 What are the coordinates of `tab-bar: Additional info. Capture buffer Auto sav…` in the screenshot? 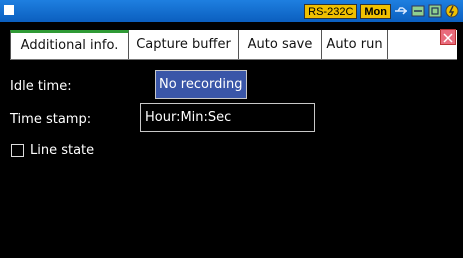 It's located at (233, 45).